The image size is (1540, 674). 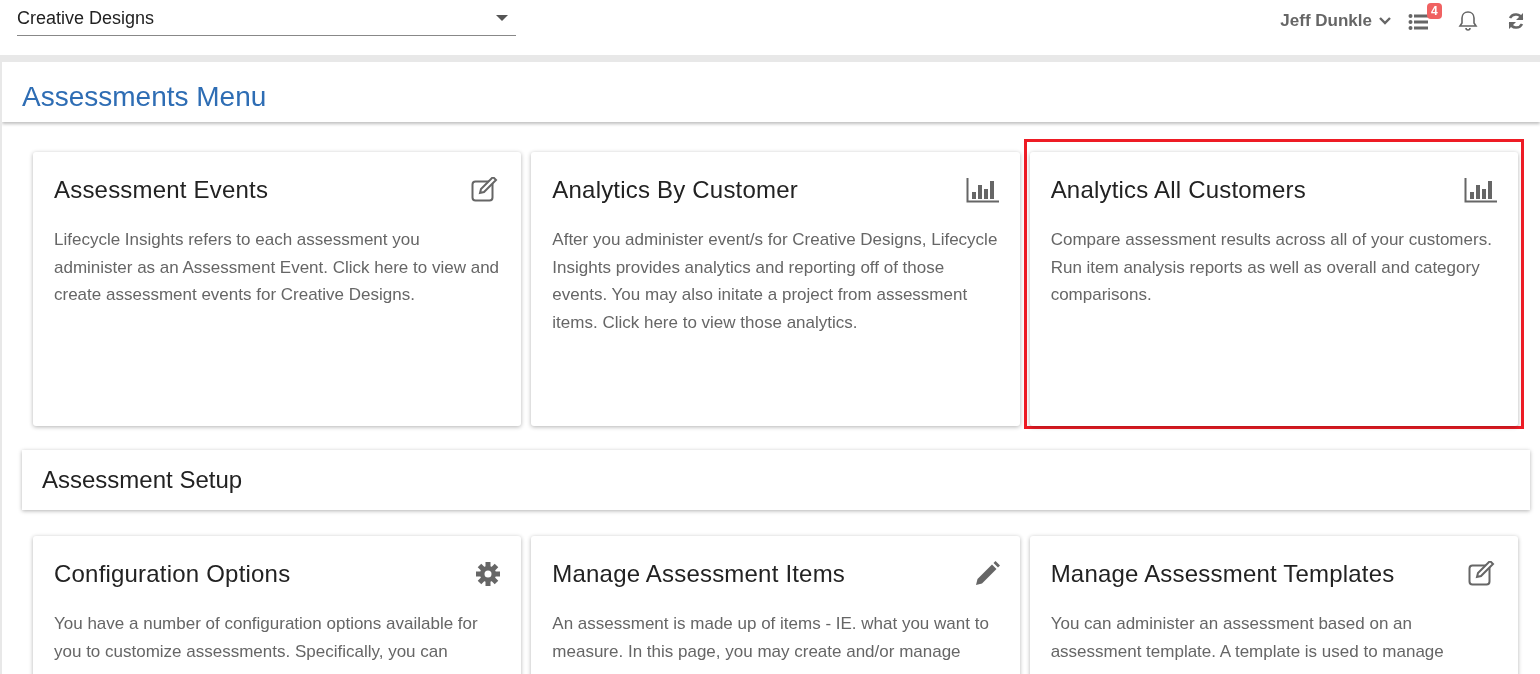 I want to click on card-description: After you administer event/s for Creative Designs, Lifecycle Insights provides analytics and reporting off of those events. You may also initate a project from assessment items. Click here to view those analytics., so click(x=775, y=281).